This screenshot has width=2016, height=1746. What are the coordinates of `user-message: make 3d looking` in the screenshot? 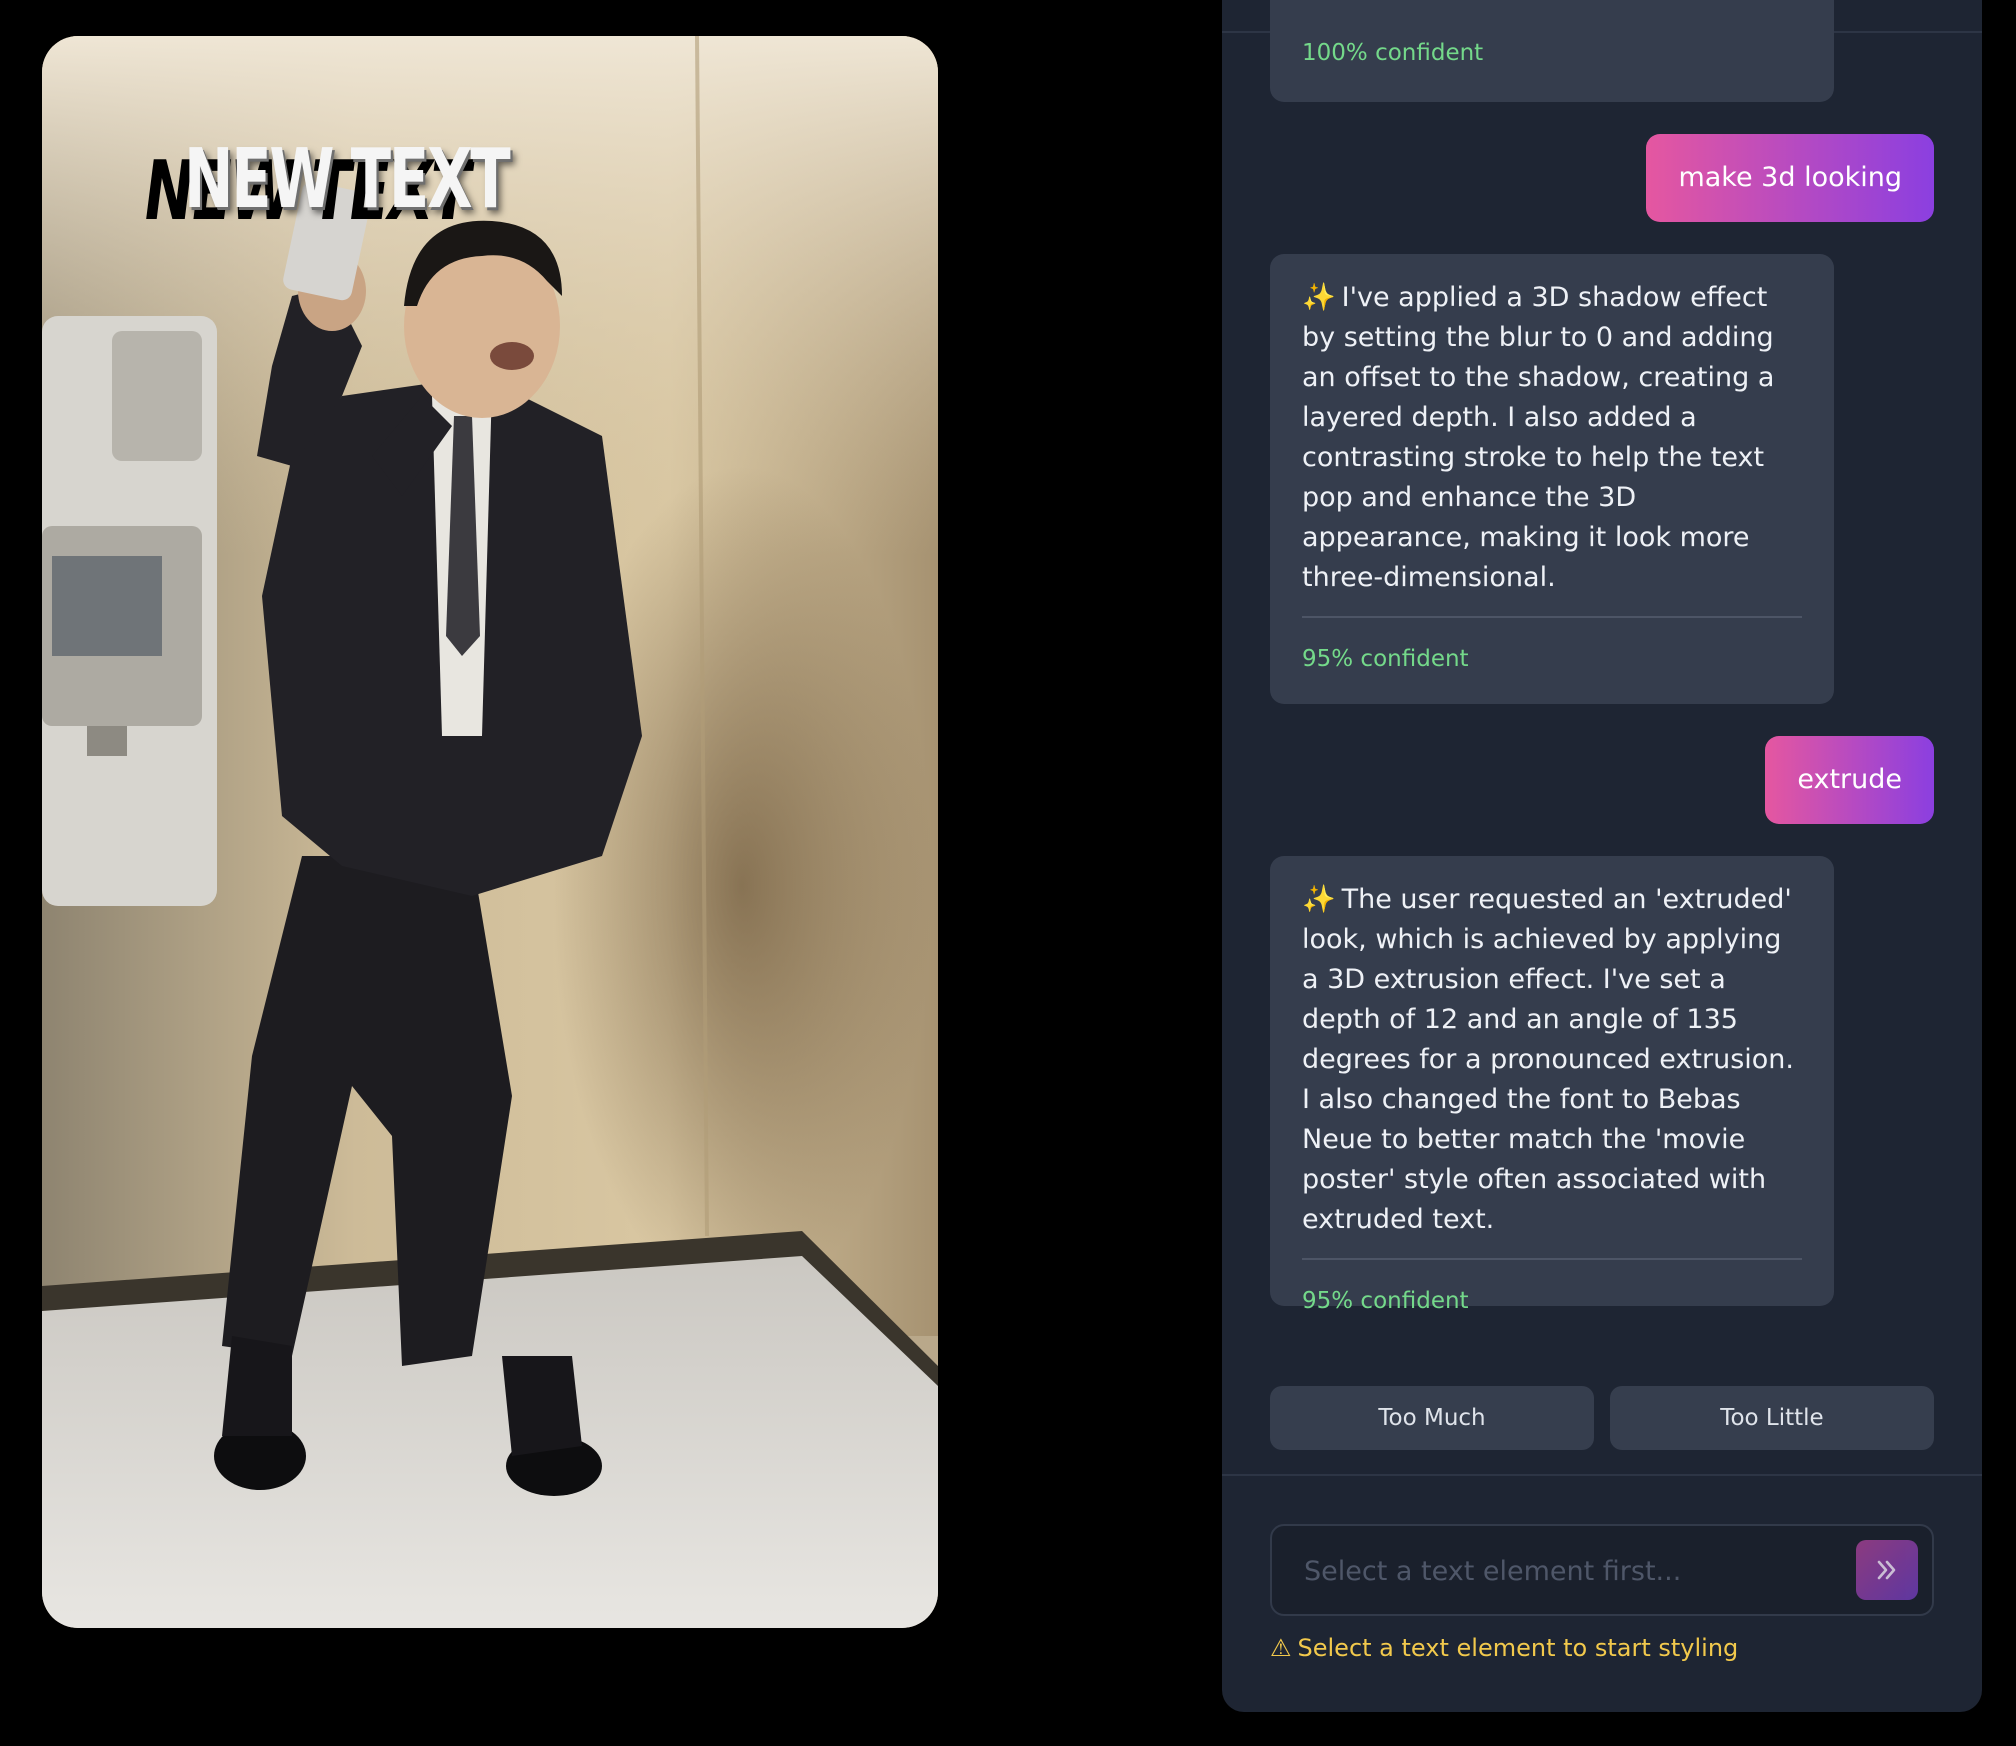 It's located at (1790, 178).